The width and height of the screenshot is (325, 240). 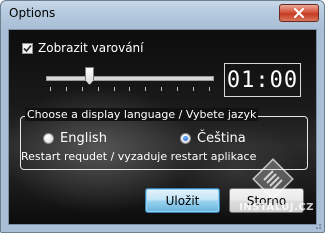 I want to click on close-icon, so click(x=299, y=13).